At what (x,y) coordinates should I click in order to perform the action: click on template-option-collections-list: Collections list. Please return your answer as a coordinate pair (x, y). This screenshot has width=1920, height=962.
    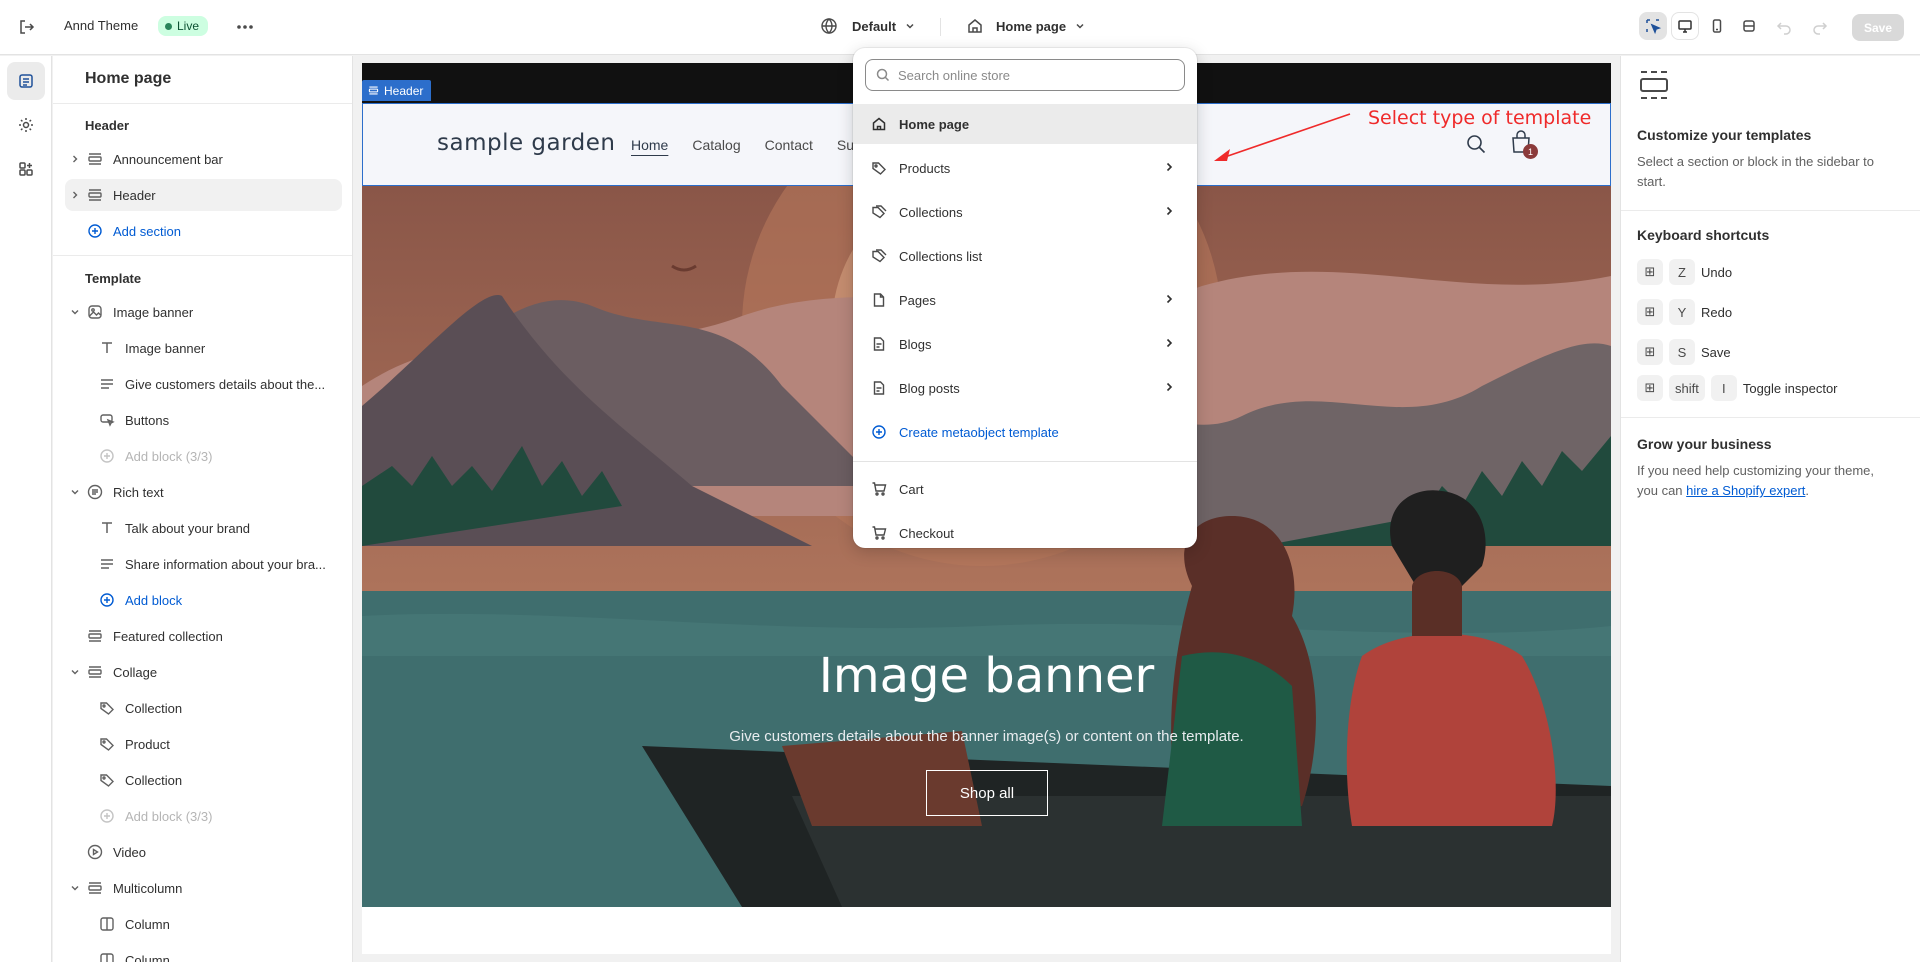
    Looking at the image, I should click on (1025, 256).